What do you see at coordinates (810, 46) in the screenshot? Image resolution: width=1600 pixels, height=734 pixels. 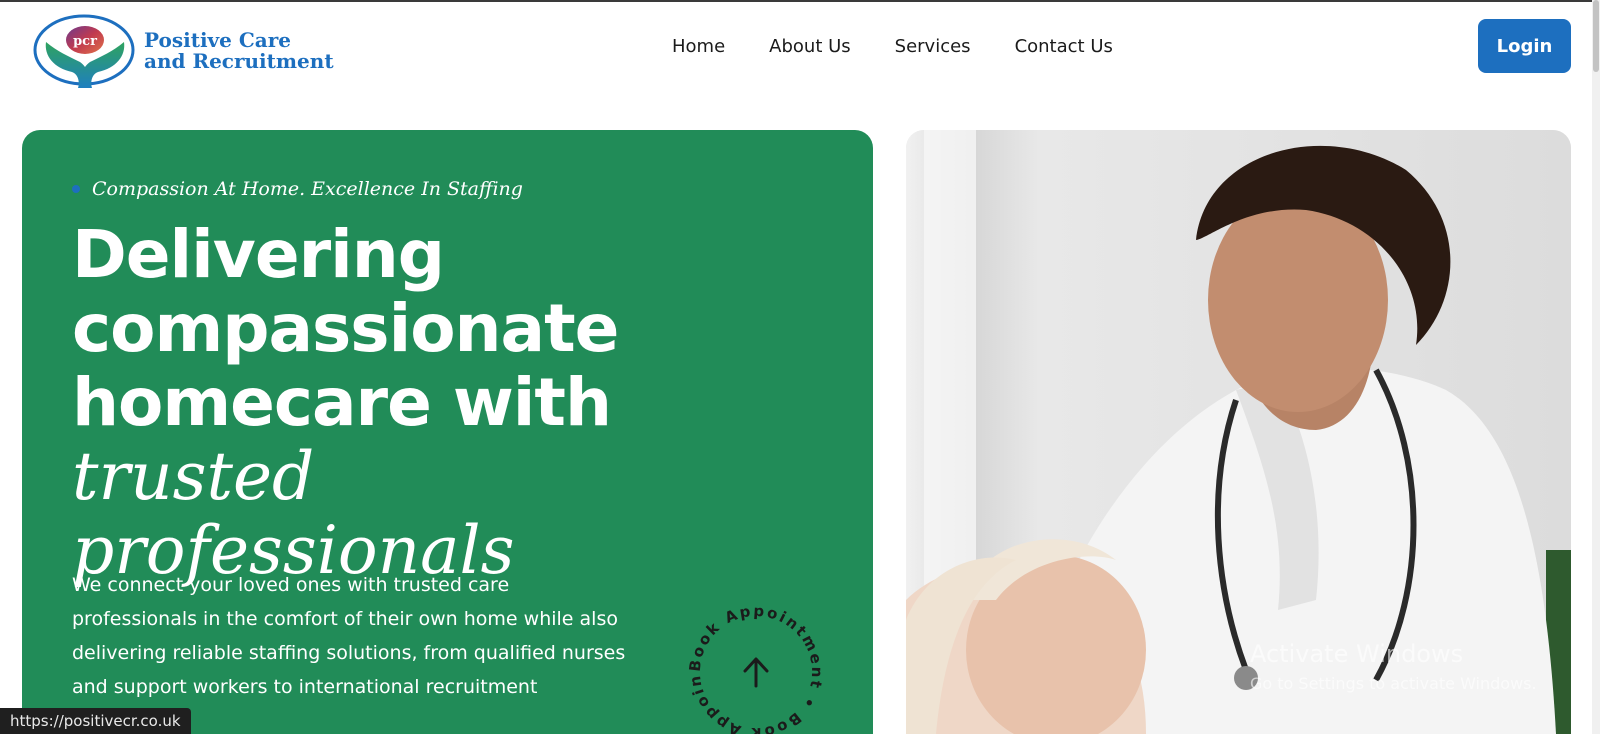 I see `nav-about-us: About Us` at bounding box center [810, 46].